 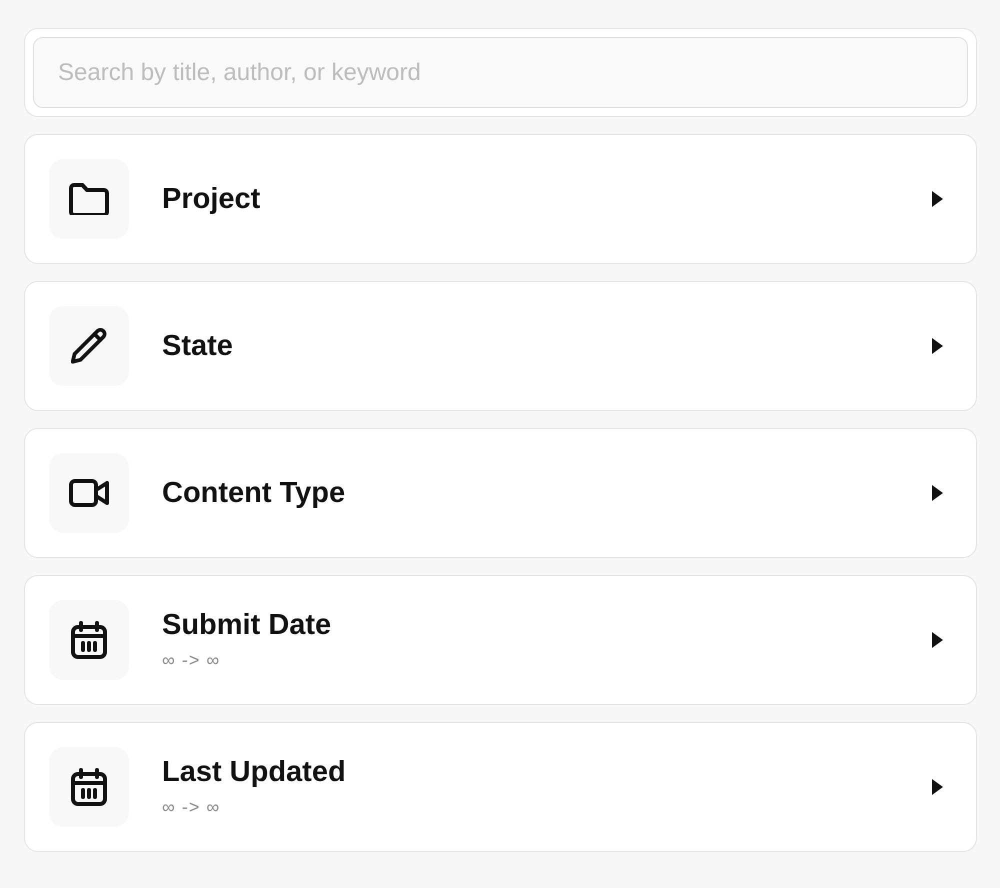 I want to click on folder-icon, so click(x=89, y=199).